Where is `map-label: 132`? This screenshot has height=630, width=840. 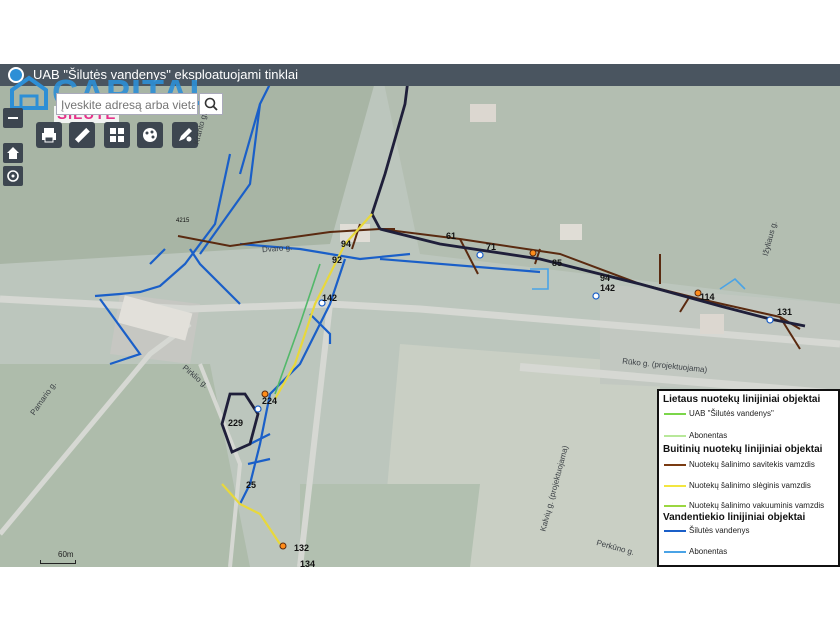
map-label: 132 is located at coordinates (302, 548).